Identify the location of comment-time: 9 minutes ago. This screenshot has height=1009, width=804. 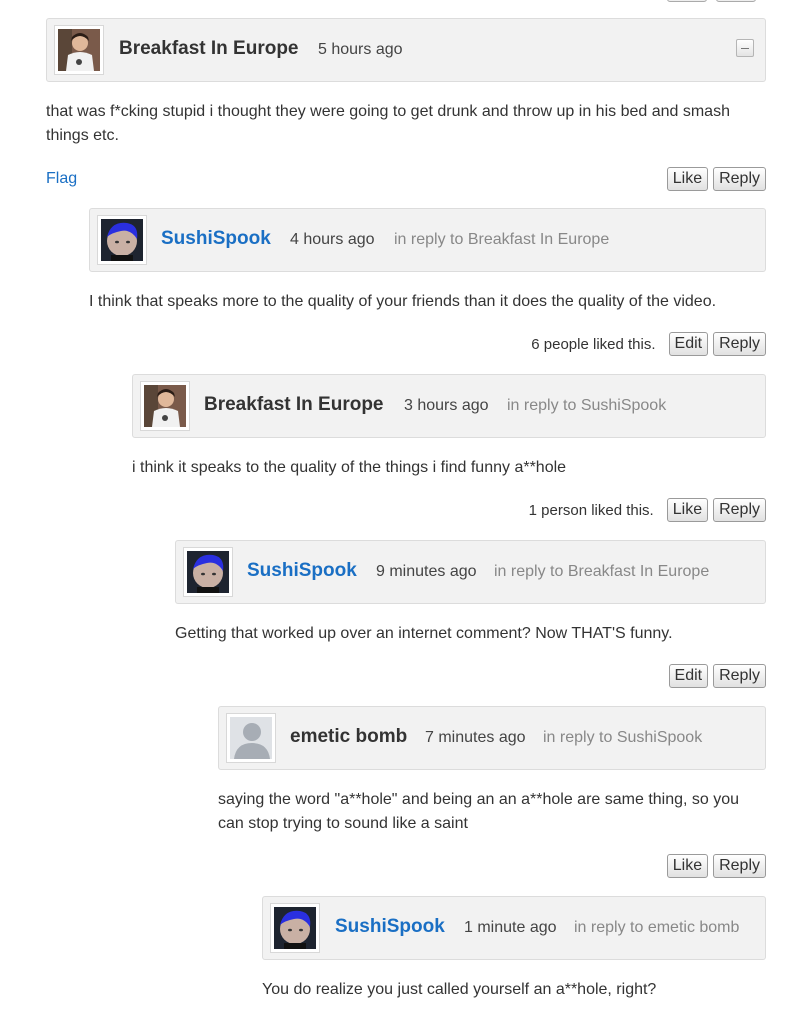
(426, 571).